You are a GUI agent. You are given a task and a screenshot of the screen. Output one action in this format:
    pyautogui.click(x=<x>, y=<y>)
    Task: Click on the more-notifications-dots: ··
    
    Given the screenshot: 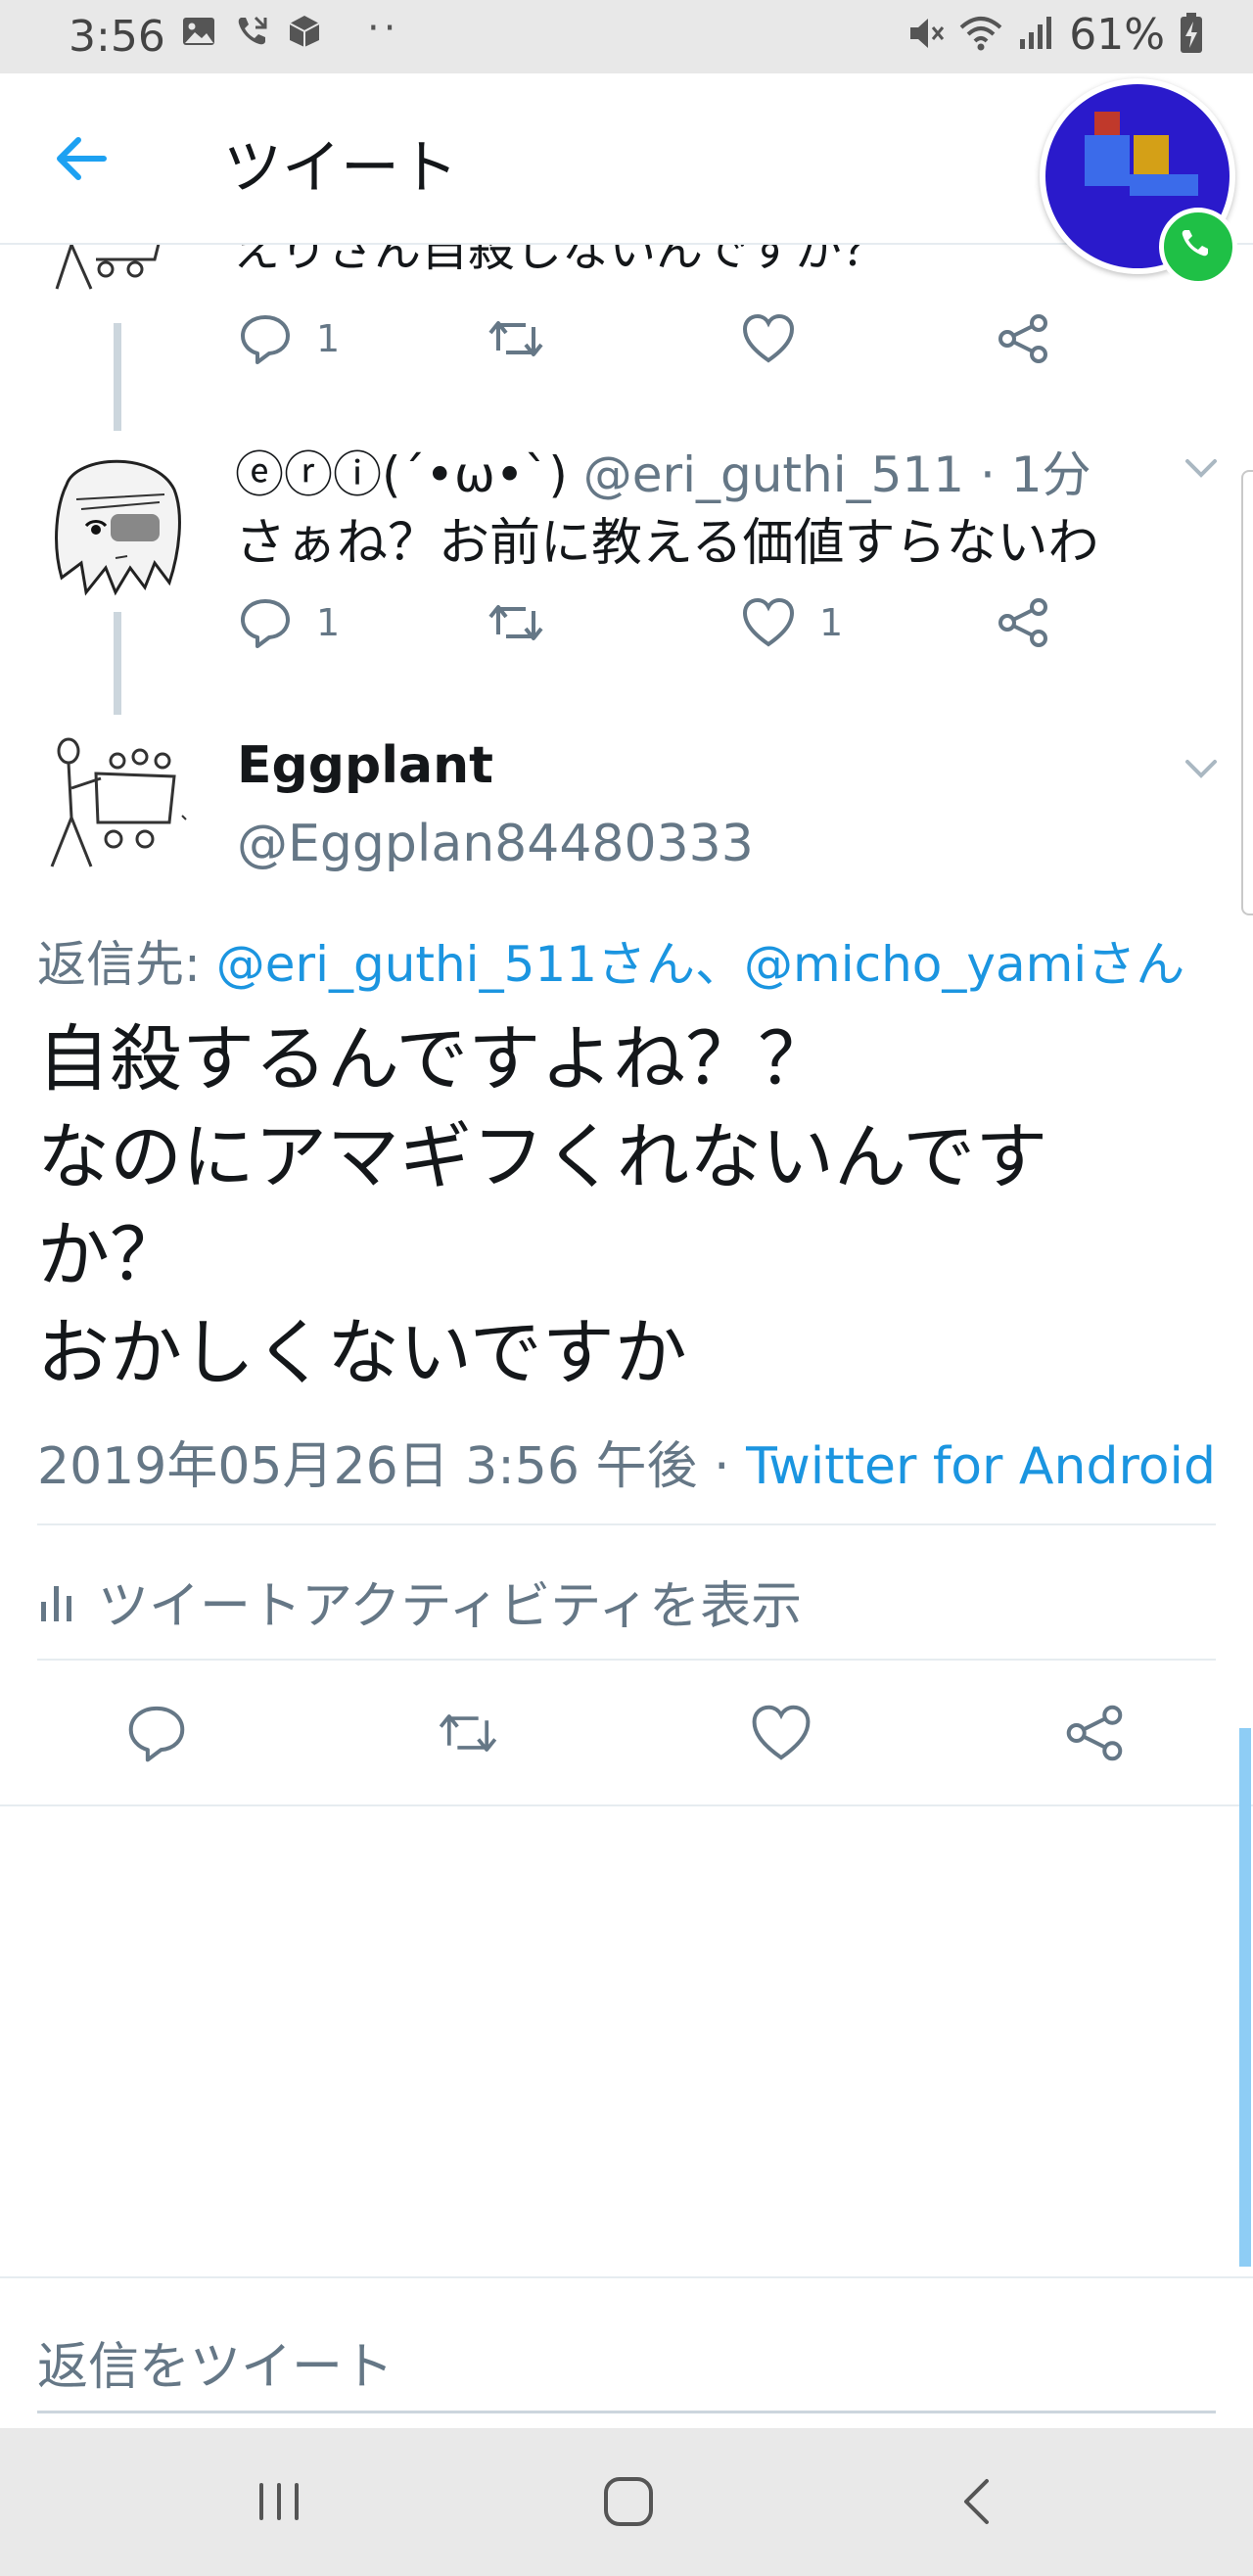 What is the action you would take?
    pyautogui.click(x=383, y=28)
    